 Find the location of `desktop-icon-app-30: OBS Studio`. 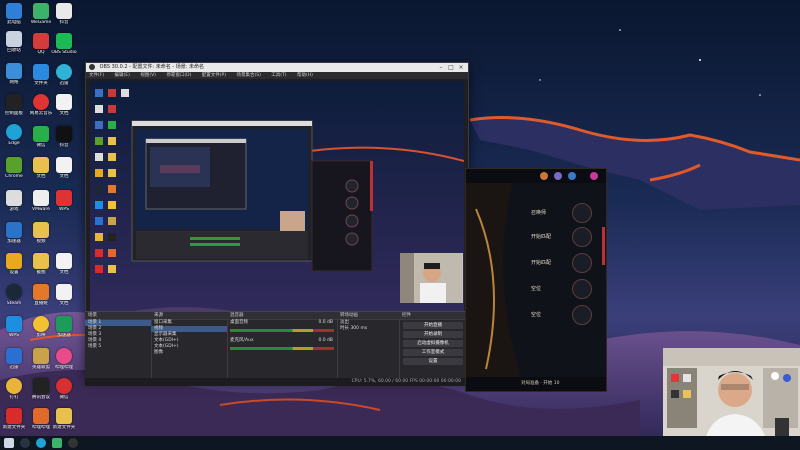

desktop-icon-app-30: OBS Studio is located at coordinates (64, 44).